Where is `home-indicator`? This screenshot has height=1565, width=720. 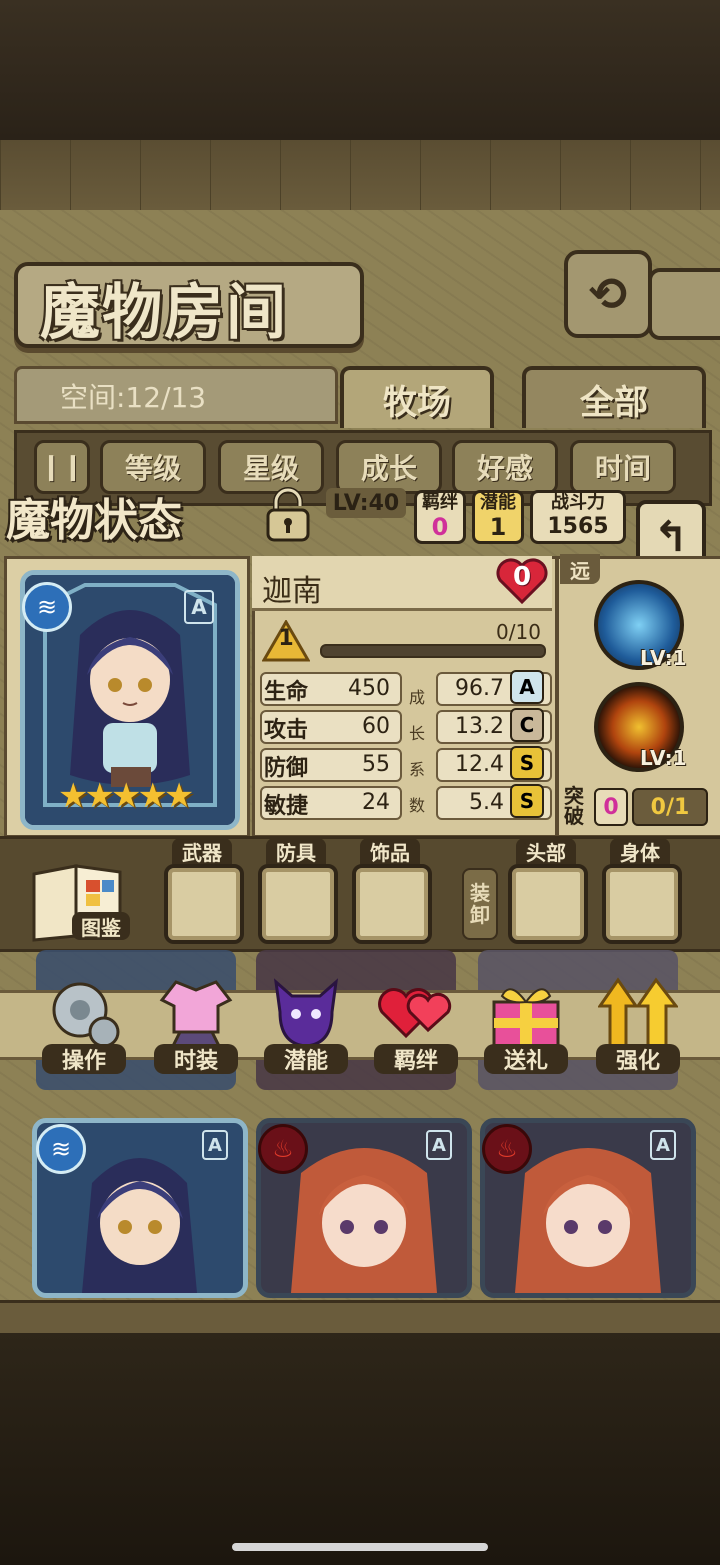
home-indicator is located at coordinates (360, 1547).